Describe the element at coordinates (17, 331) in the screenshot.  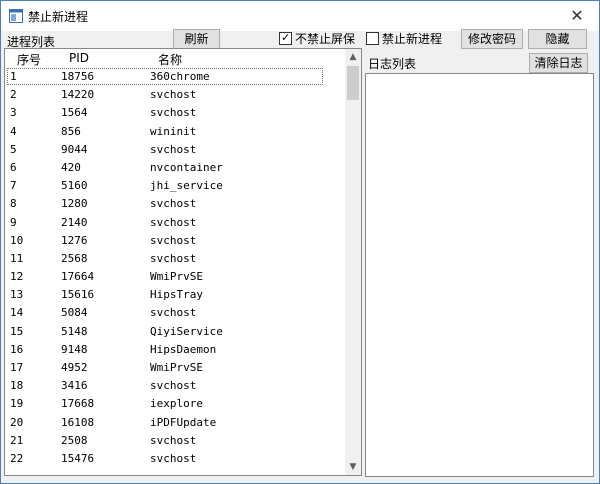
I see `cell-index: 15` at that location.